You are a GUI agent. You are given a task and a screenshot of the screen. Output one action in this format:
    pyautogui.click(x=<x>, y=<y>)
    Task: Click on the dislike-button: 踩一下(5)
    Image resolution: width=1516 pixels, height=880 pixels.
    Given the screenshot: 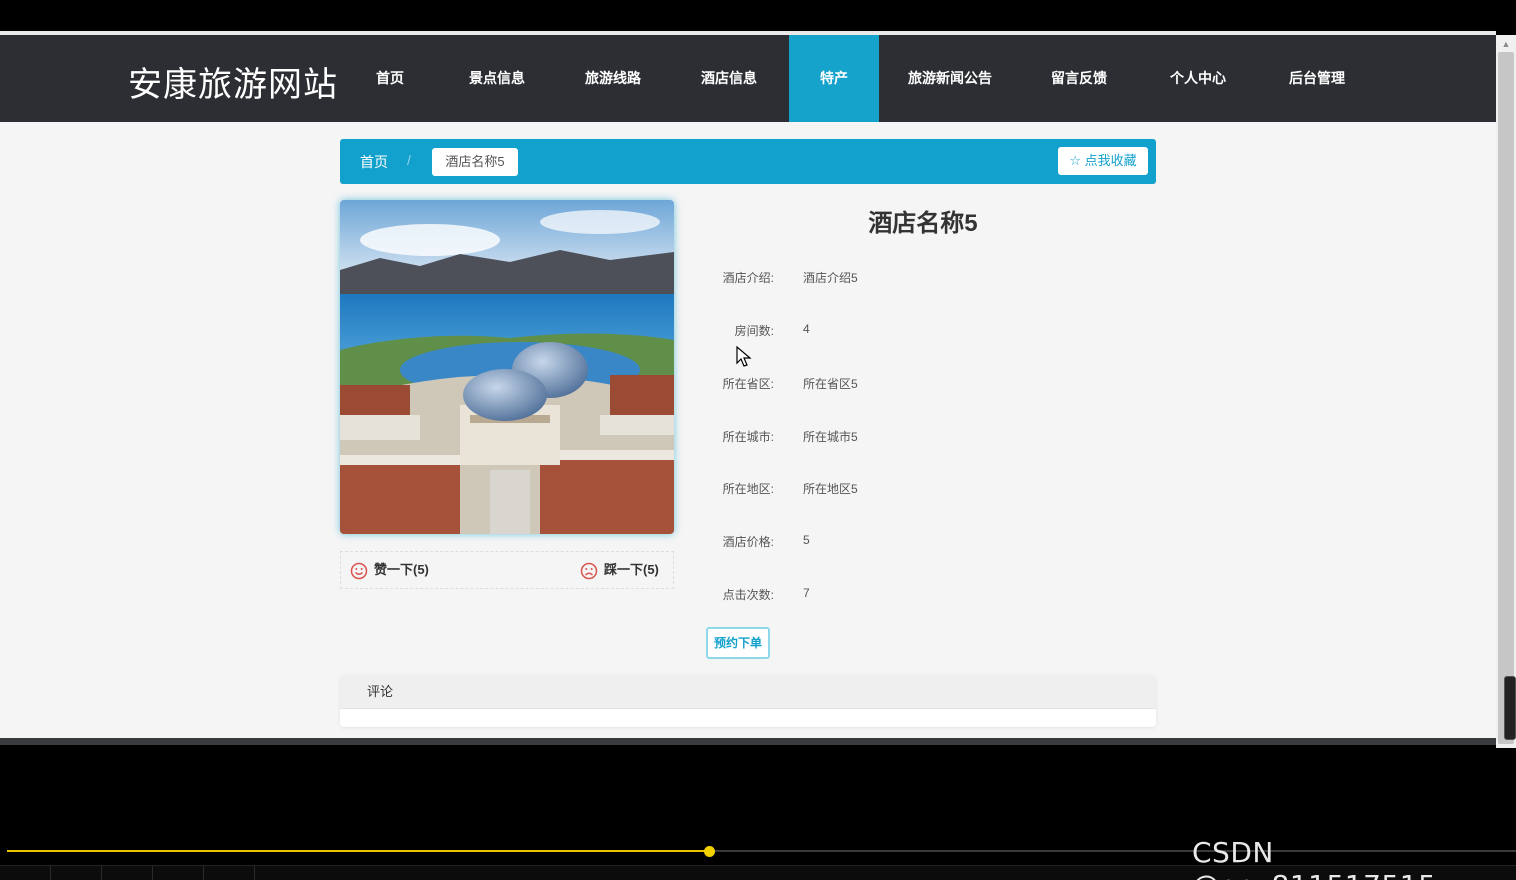 What is the action you would take?
    pyautogui.click(x=619, y=570)
    